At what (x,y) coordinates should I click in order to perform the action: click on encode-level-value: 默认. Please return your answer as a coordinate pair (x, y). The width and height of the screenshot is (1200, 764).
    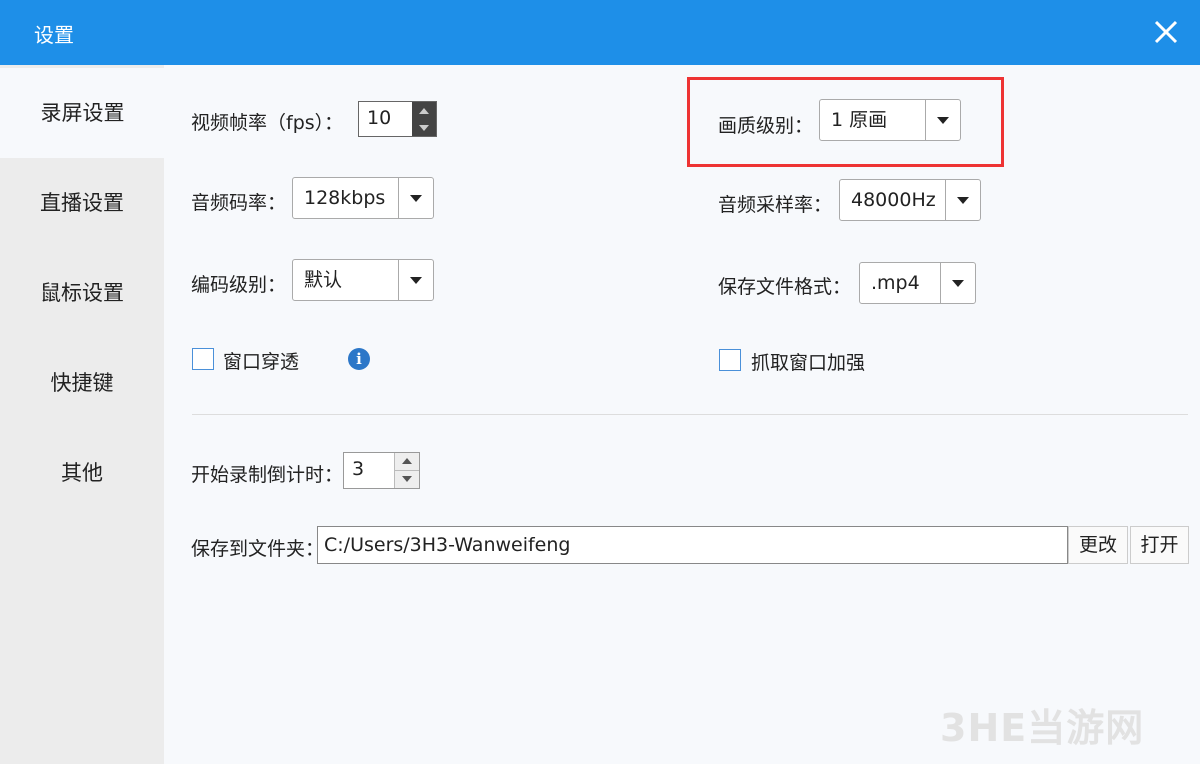
    Looking at the image, I should click on (323, 280).